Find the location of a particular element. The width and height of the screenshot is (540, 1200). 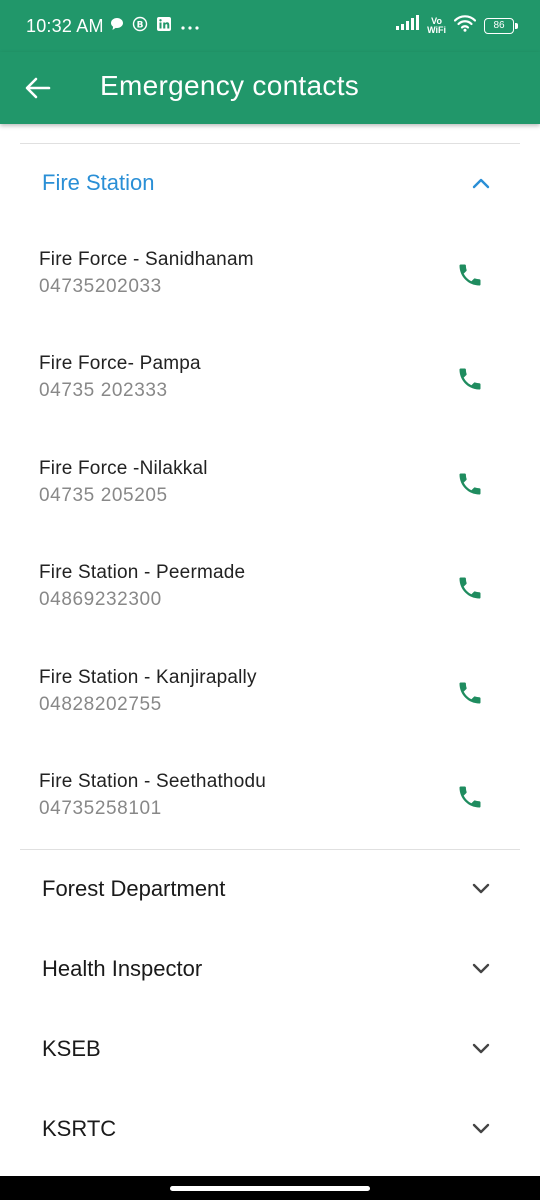

app-bar: Emergency contacts is located at coordinates (270, 88).